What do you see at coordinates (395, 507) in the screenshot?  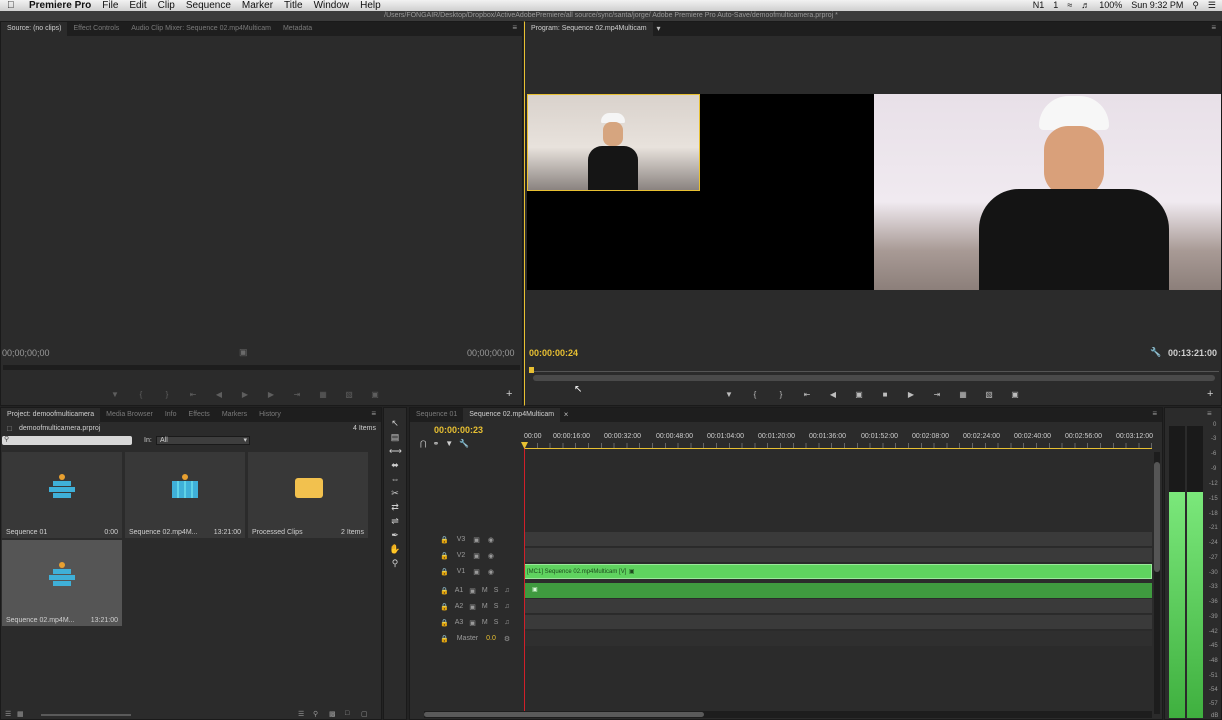 I see `slip-tool-icon: ⇄` at bounding box center [395, 507].